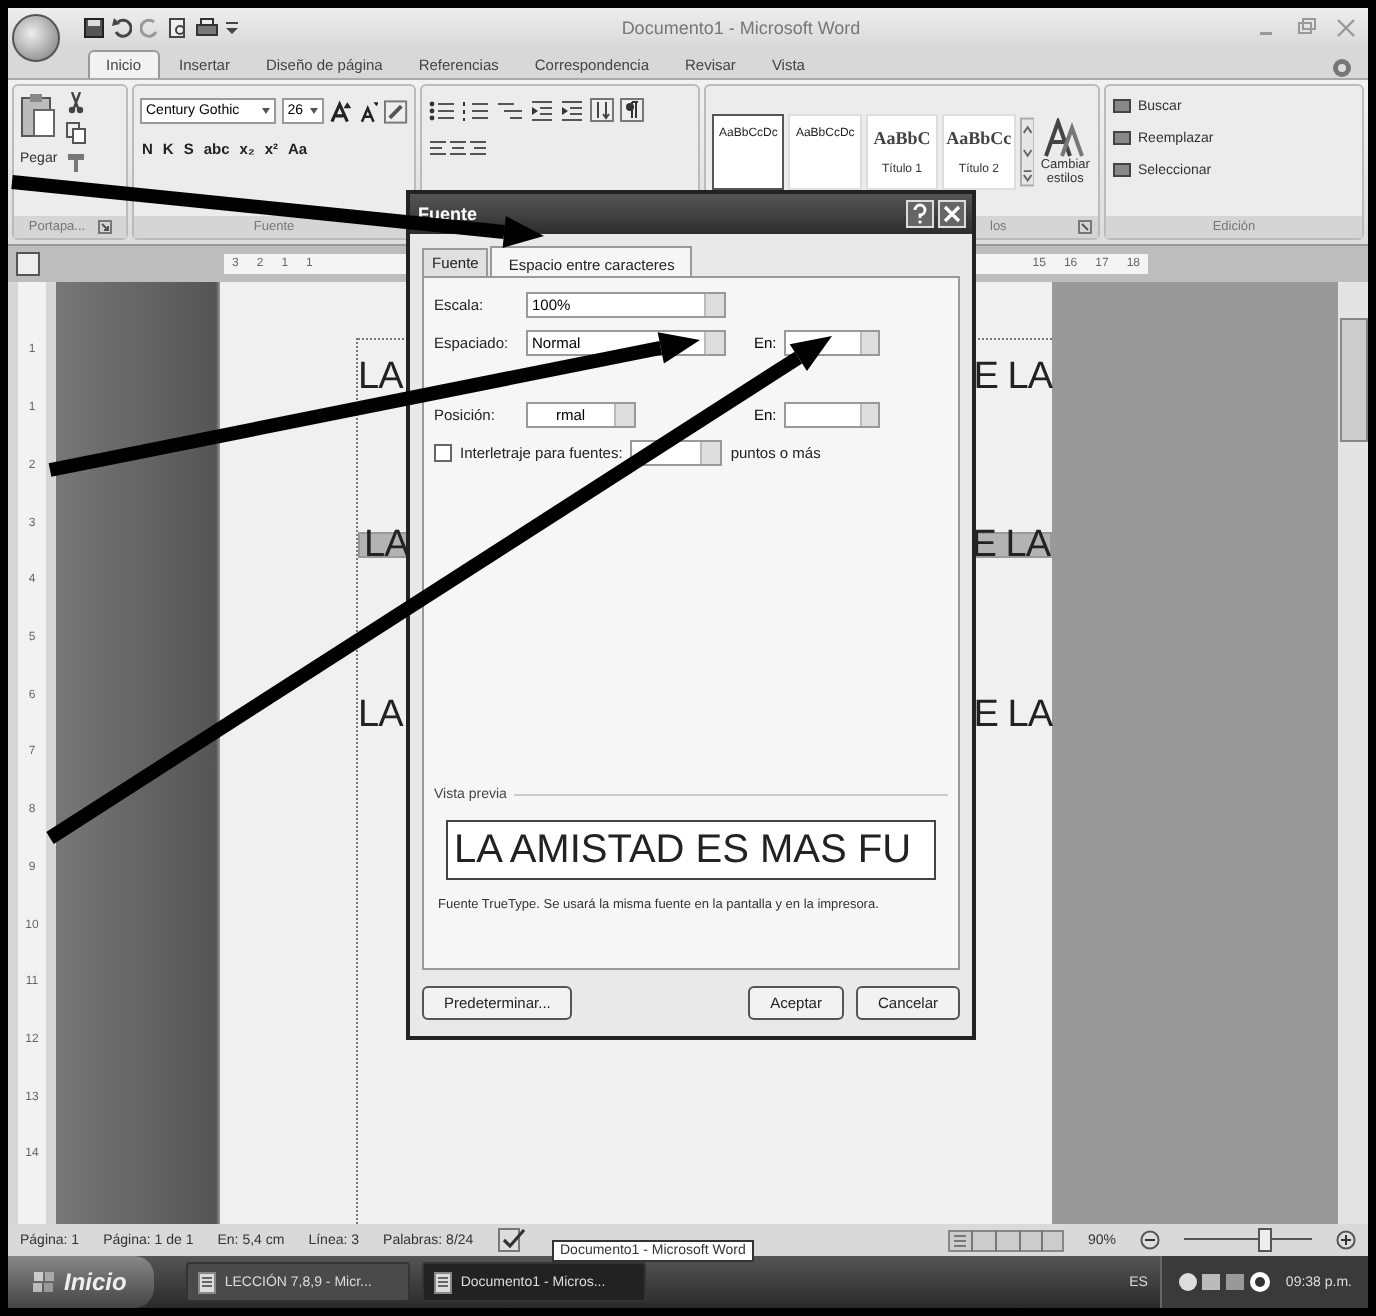 Image resolution: width=1376 pixels, height=1316 pixels. I want to click on windows-logo-icon, so click(44, 1282).